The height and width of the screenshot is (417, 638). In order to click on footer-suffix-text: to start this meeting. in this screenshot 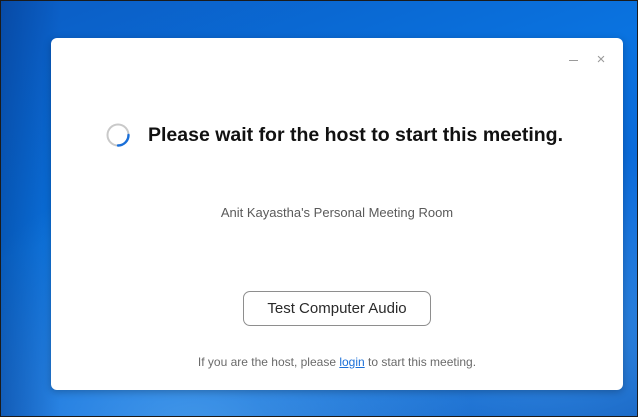, I will do `click(420, 362)`.